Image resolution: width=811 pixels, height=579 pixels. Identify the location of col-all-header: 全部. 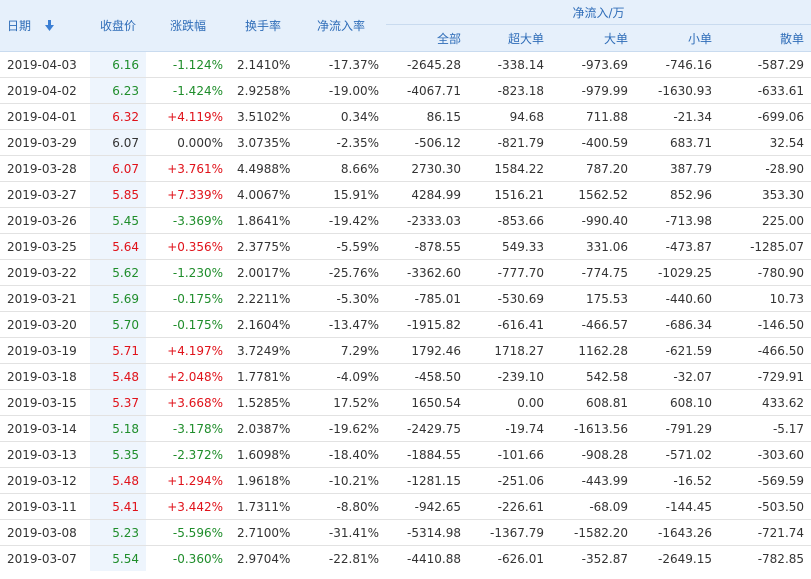
(427, 38).